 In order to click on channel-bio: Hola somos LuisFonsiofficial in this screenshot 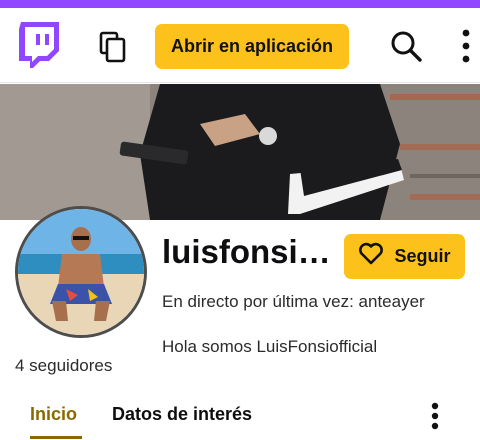, I will do `click(270, 346)`.